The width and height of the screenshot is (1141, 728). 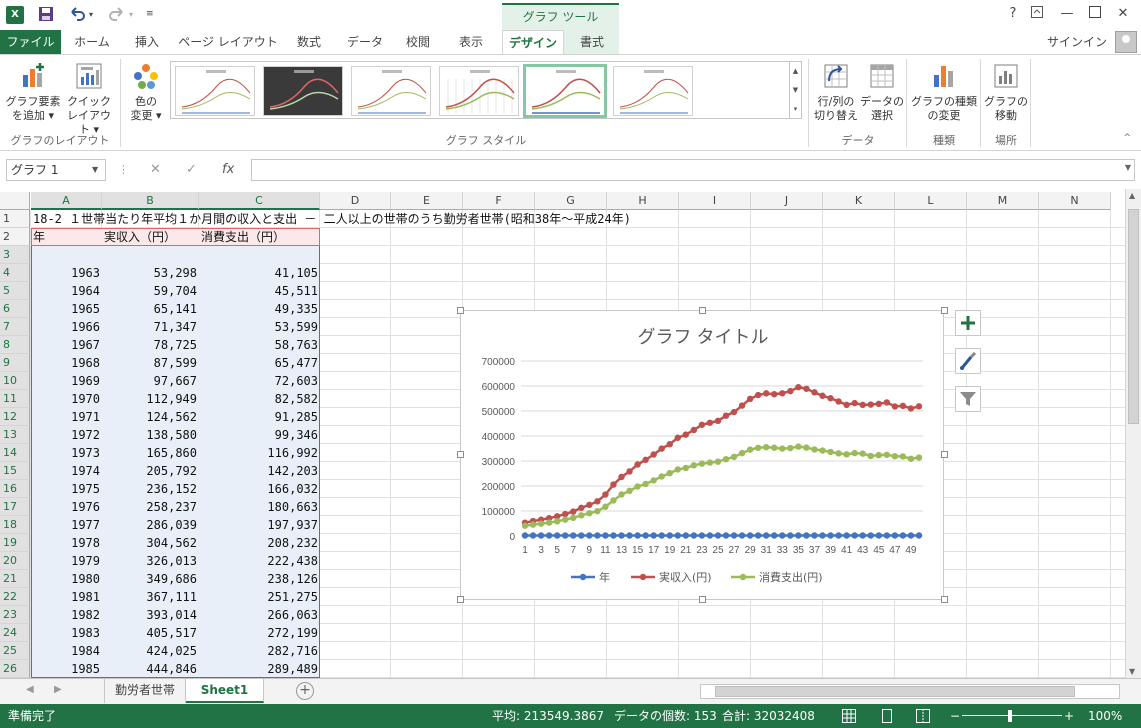 What do you see at coordinates (15, 291) in the screenshot?
I see `row-header: 5` at bounding box center [15, 291].